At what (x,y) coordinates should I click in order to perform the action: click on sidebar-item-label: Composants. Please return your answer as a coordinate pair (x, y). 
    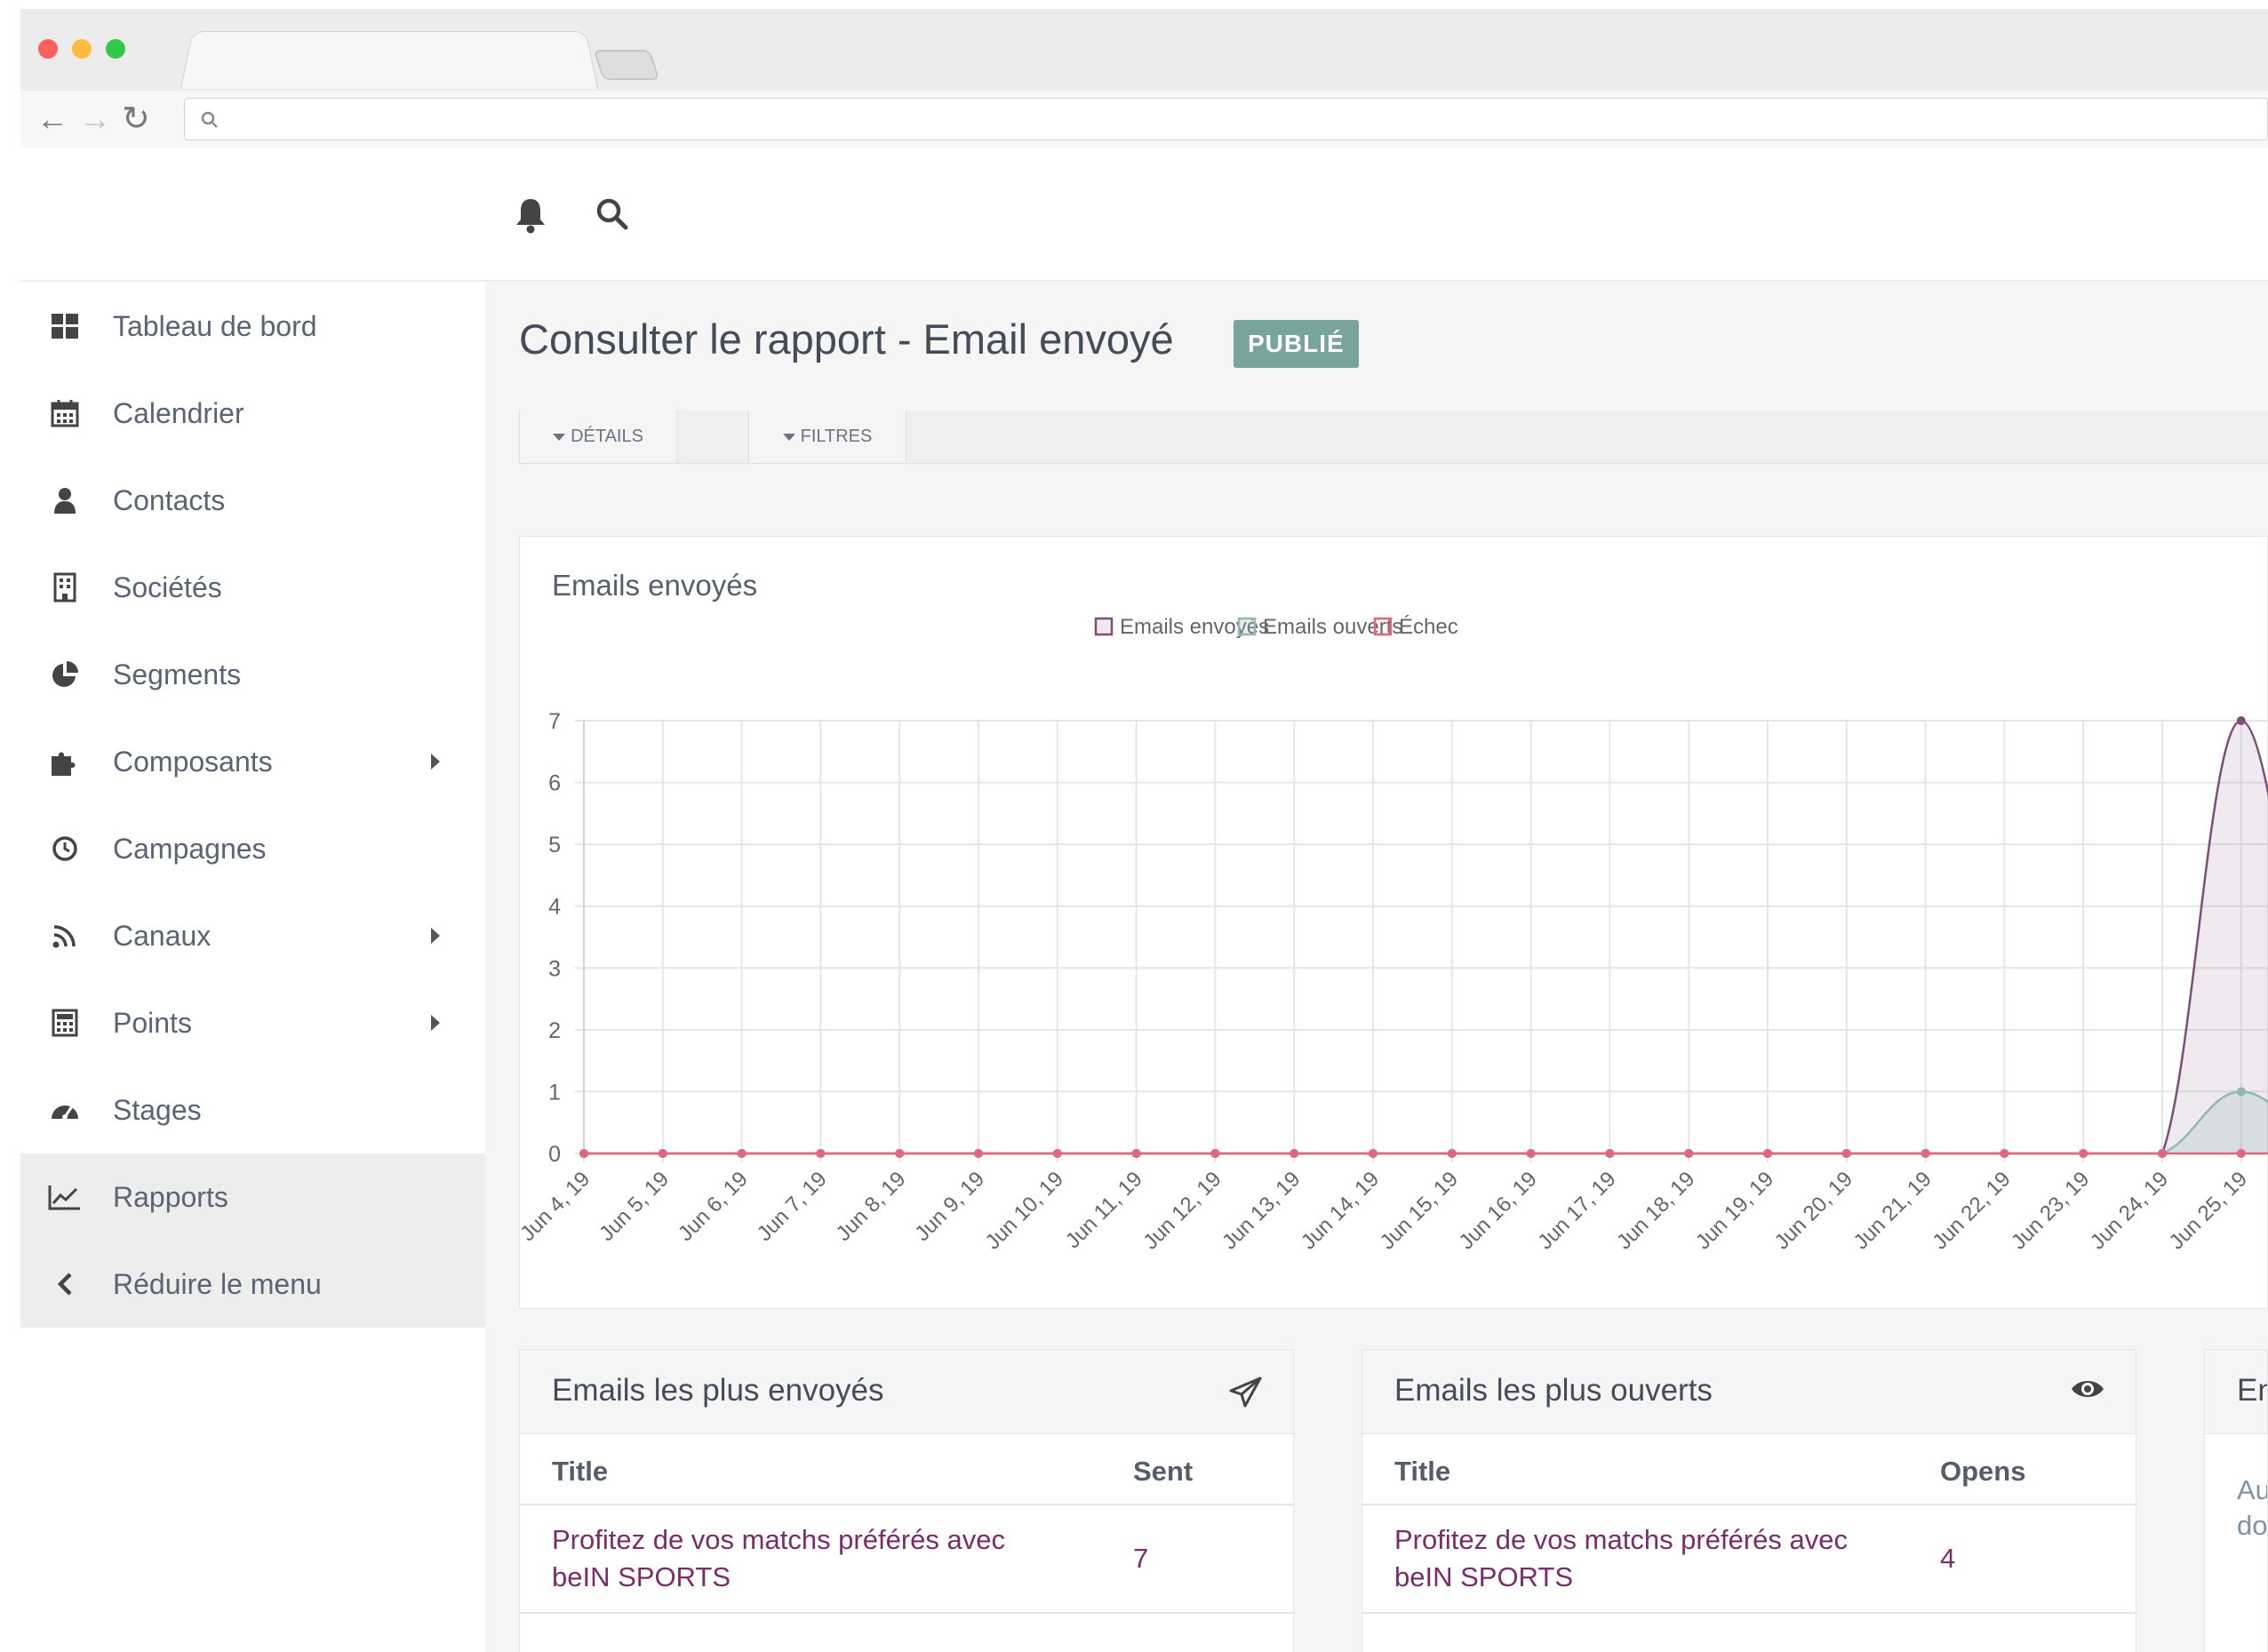
    Looking at the image, I should click on (193, 761).